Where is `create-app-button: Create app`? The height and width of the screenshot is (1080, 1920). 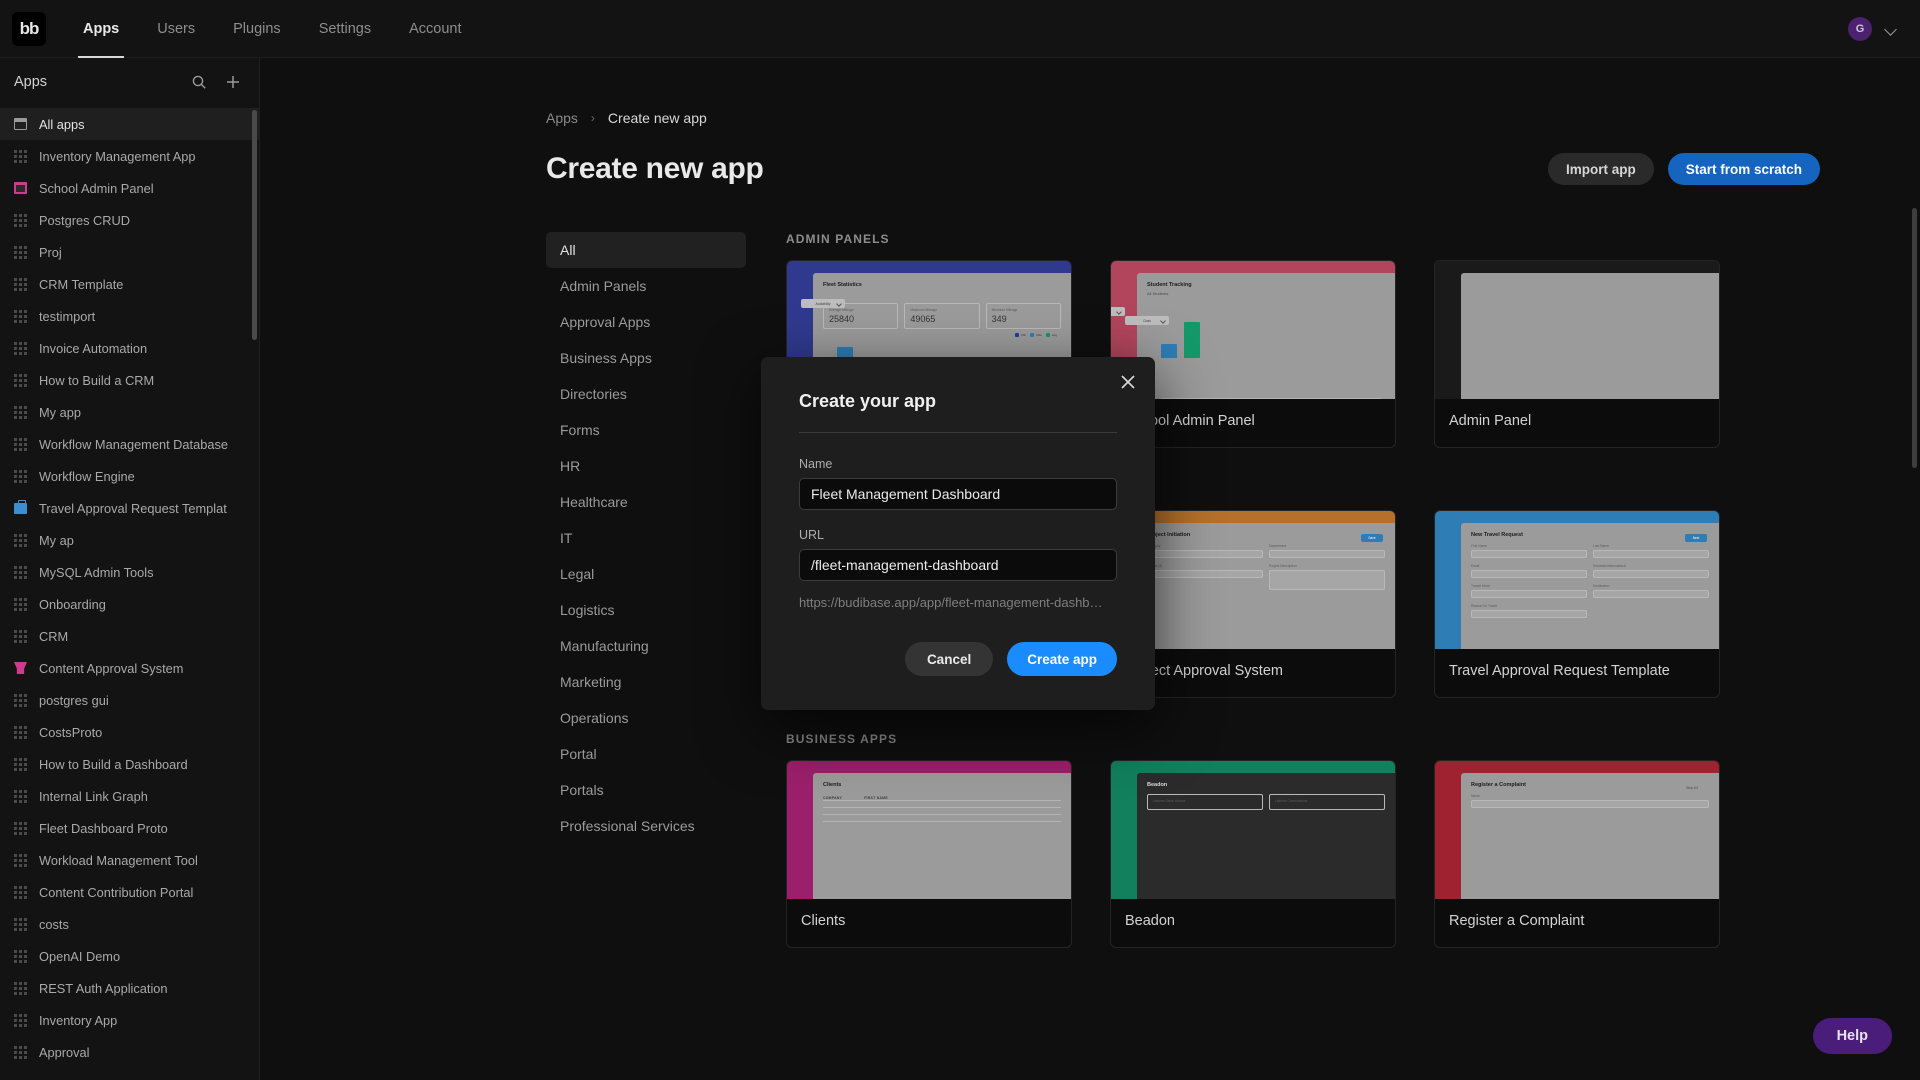
create-app-button: Create app is located at coordinates (1062, 659).